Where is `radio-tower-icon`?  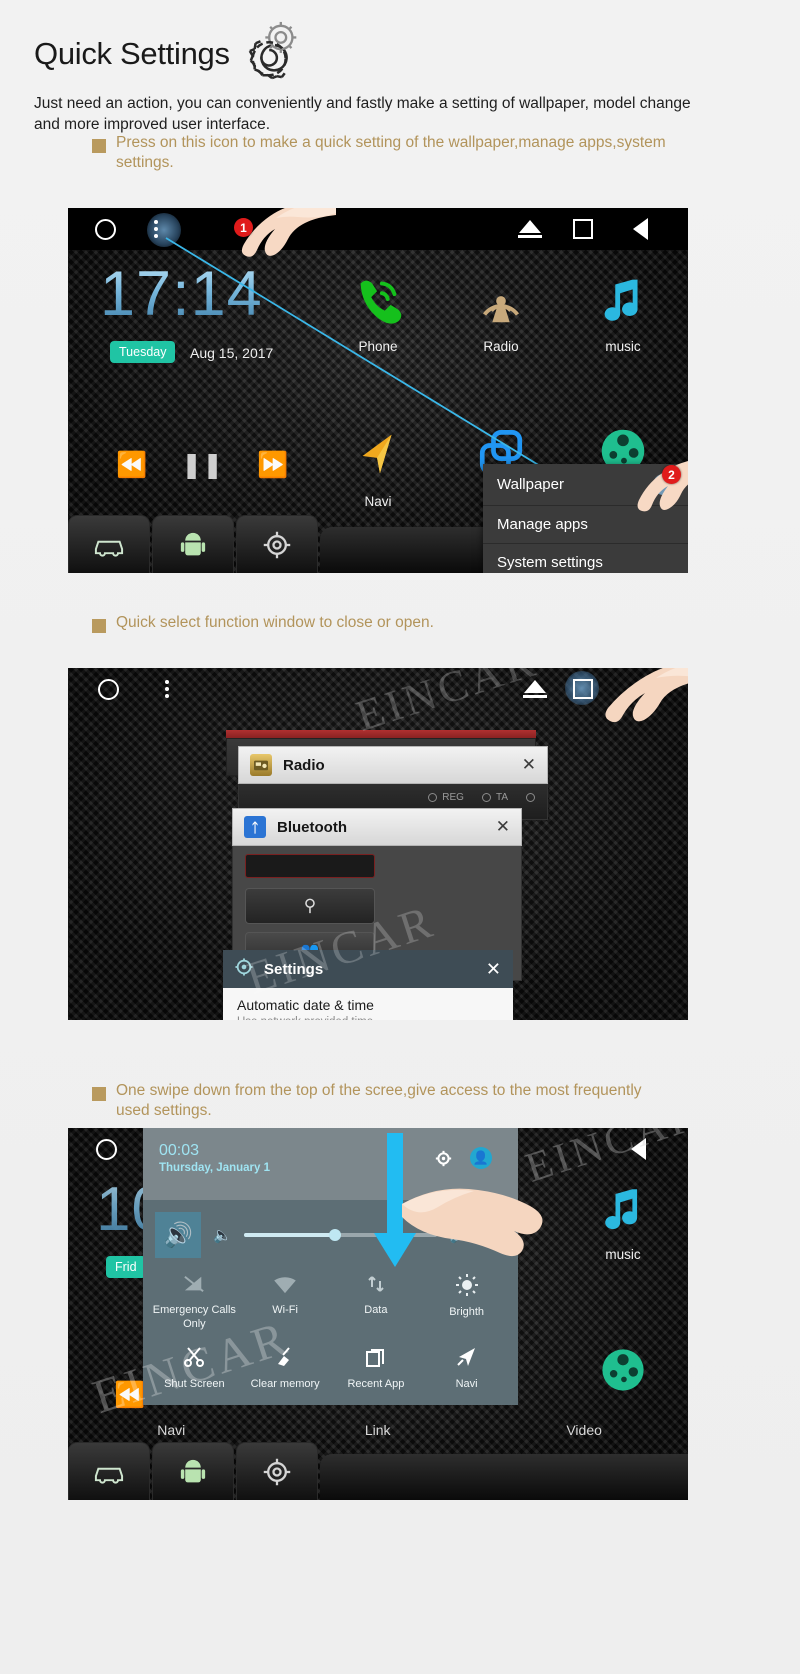 radio-tower-icon is located at coordinates (501, 309).